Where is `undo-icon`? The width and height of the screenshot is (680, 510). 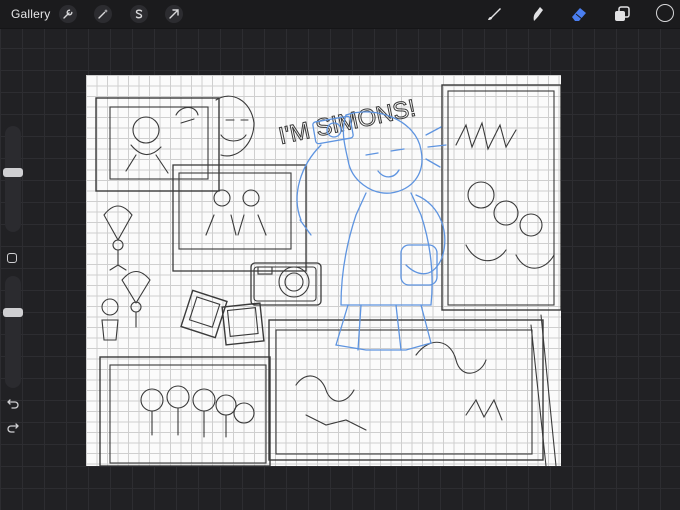 undo-icon is located at coordinates (13, 403).